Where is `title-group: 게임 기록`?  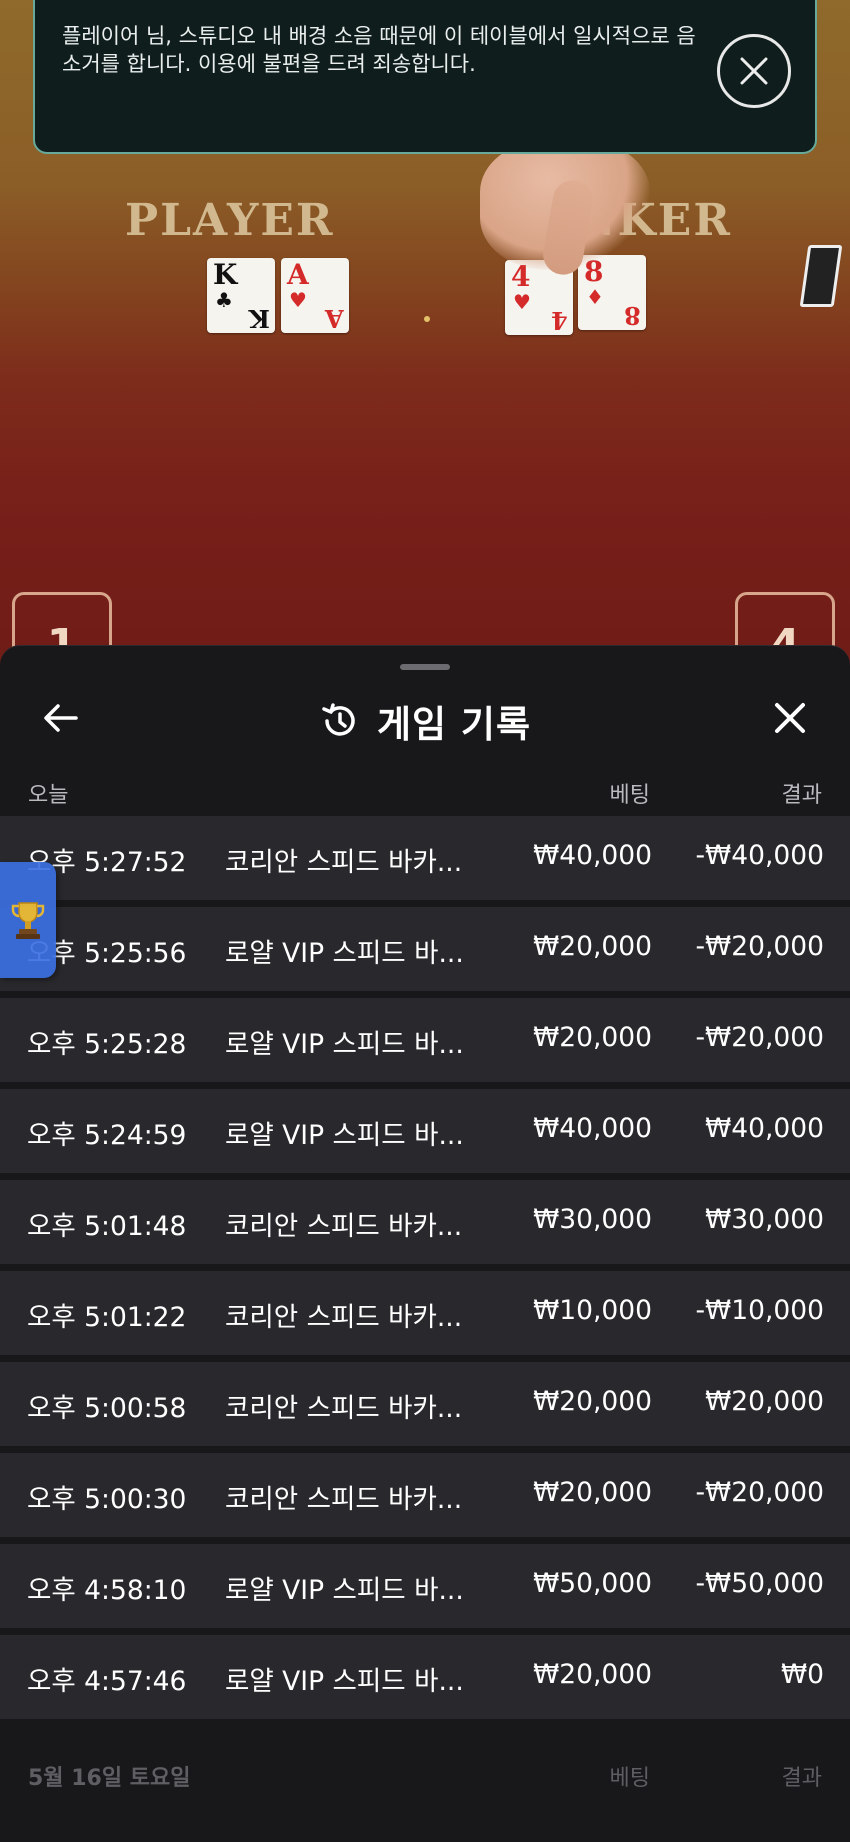
title-group: 게임 기록 is located at coordinates (425, 721).